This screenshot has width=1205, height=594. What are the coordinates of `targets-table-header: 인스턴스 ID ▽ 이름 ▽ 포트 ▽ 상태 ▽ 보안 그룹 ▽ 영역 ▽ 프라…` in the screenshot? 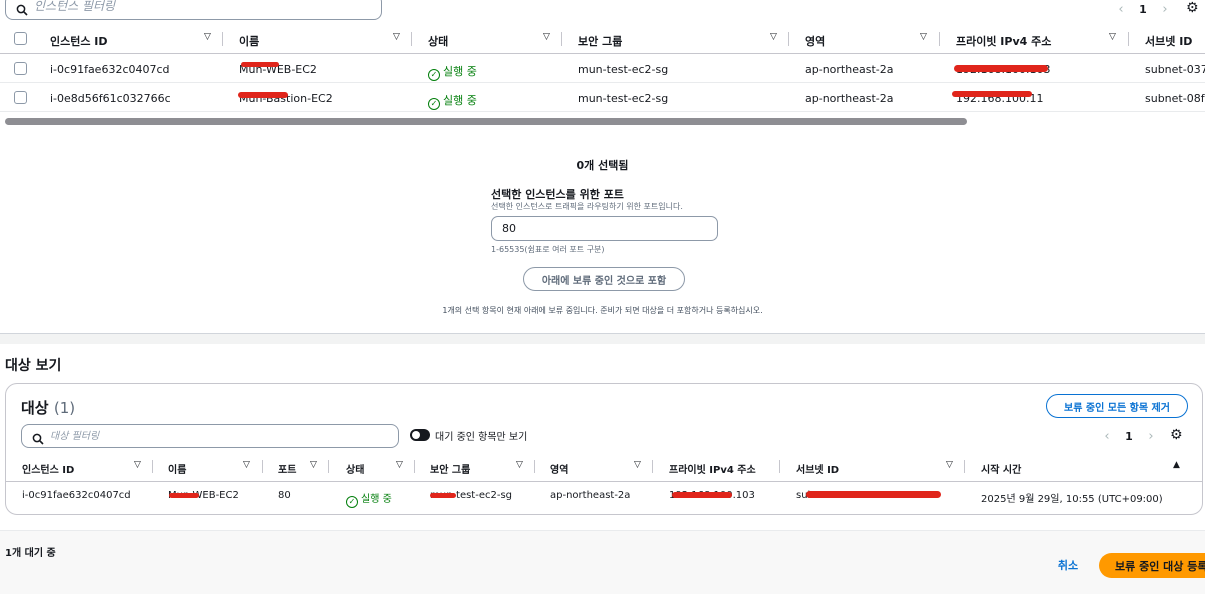 It's located at (604, 469).